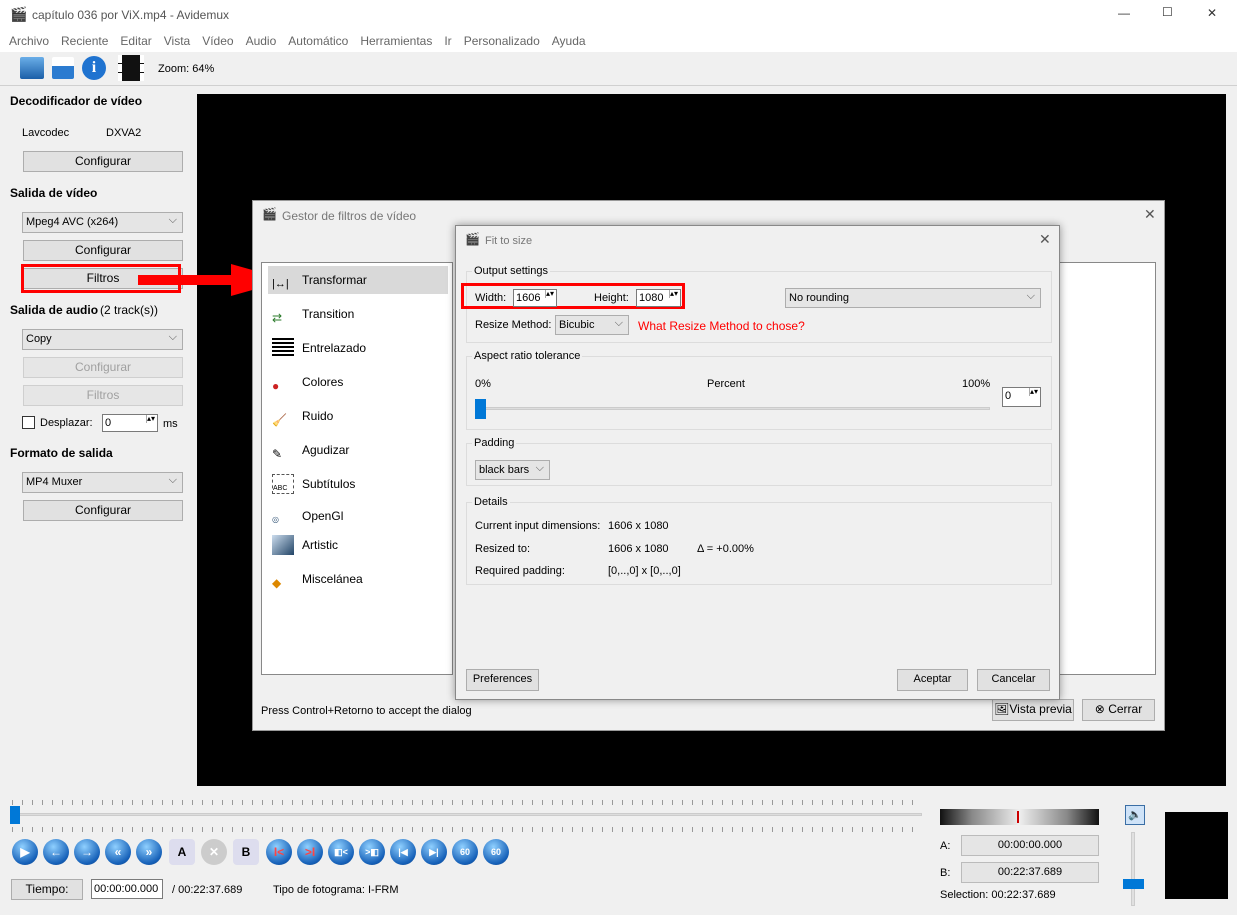 This screenshot has height=915, width=1237. Describe the element at coordinates (358, 348) in the screenshot. I see `category-entrelazado: Entrelazado` at that location.